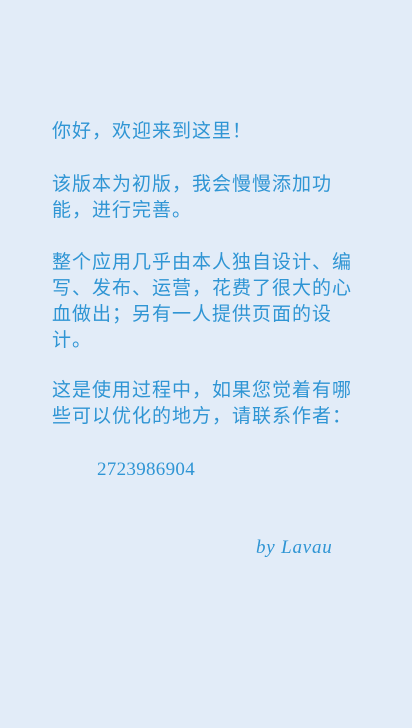  Describe the element at coordinates (192, 197) in the screenshot. I see `version-note-text: 该版本为初版，我会慢慢添加功能，进行完善。` at that location.